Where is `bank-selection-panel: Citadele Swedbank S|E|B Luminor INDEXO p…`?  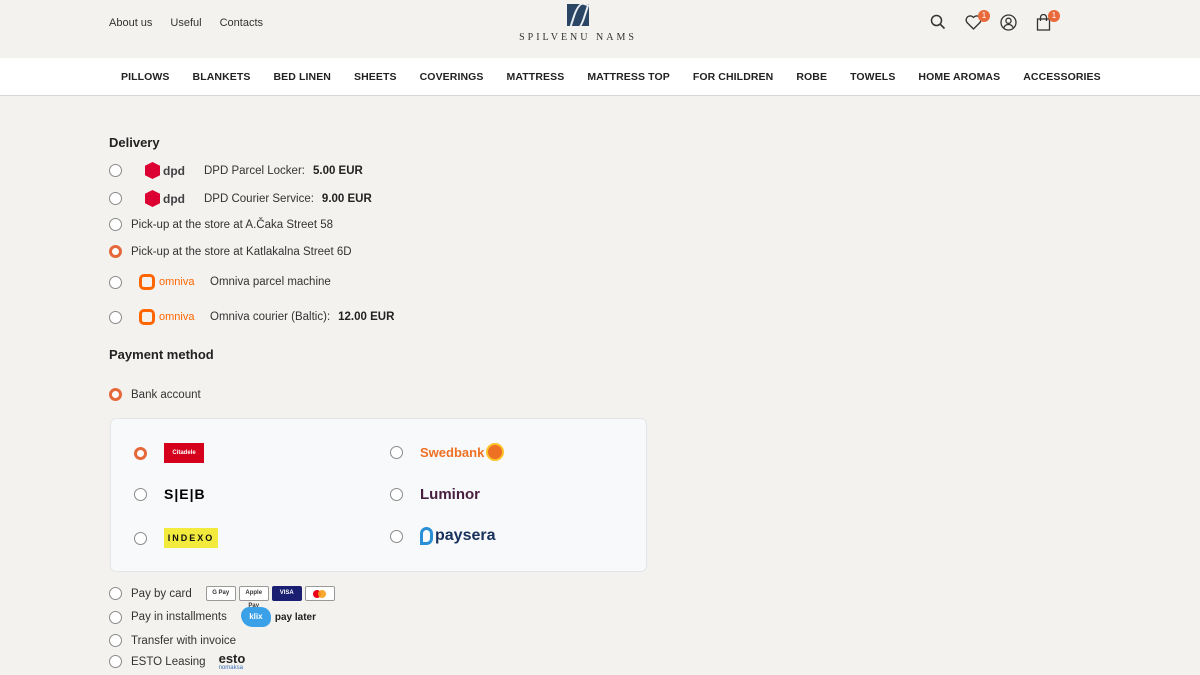
bank-selection-panel: Citadele Swedbank S|E|B Luminor INDEXO p… is located at coordinates (378, 495).